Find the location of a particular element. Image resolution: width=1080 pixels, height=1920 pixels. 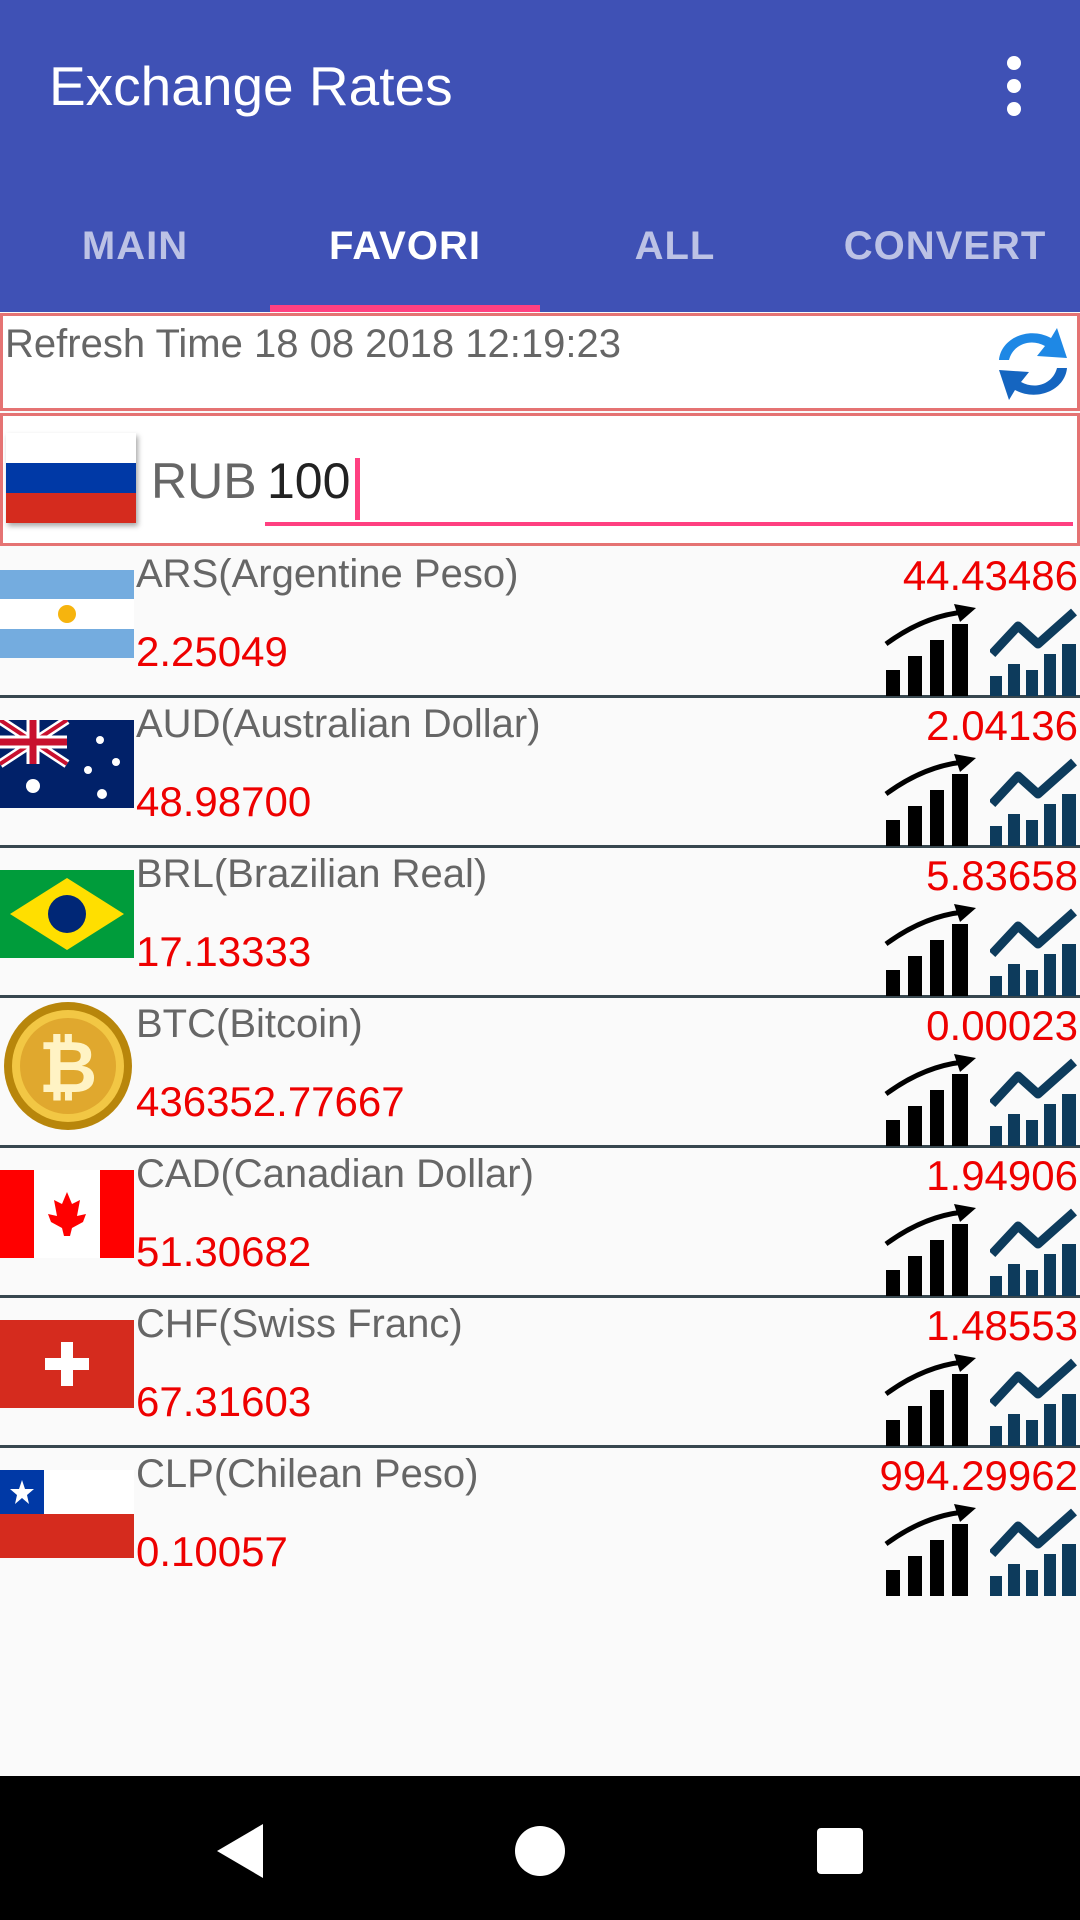

chile-flag-icon is located at coordinates (67, 1514).